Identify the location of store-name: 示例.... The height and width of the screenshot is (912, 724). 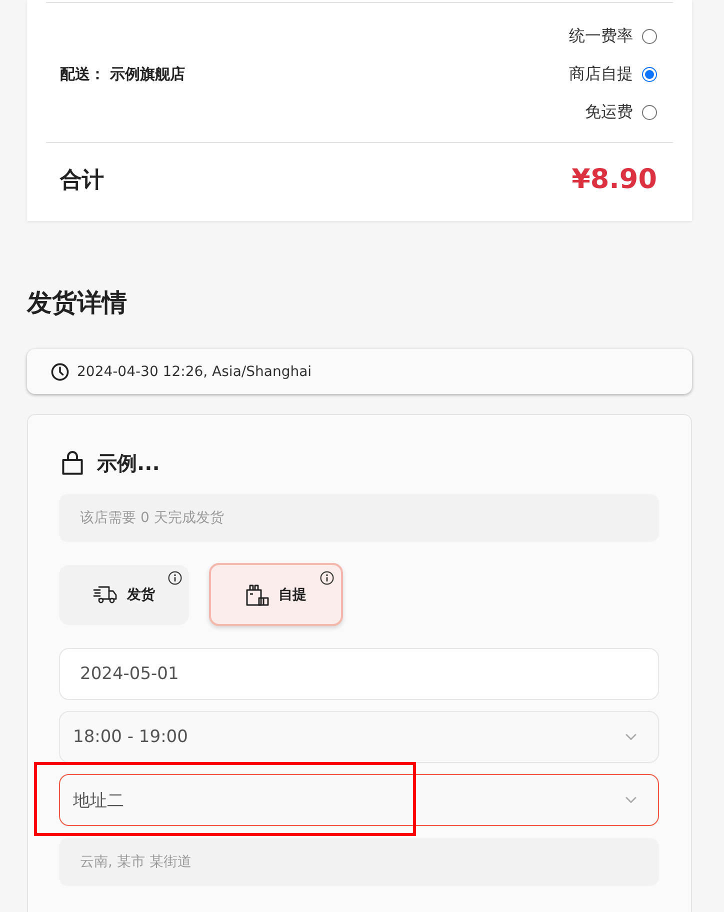
(128, 463).